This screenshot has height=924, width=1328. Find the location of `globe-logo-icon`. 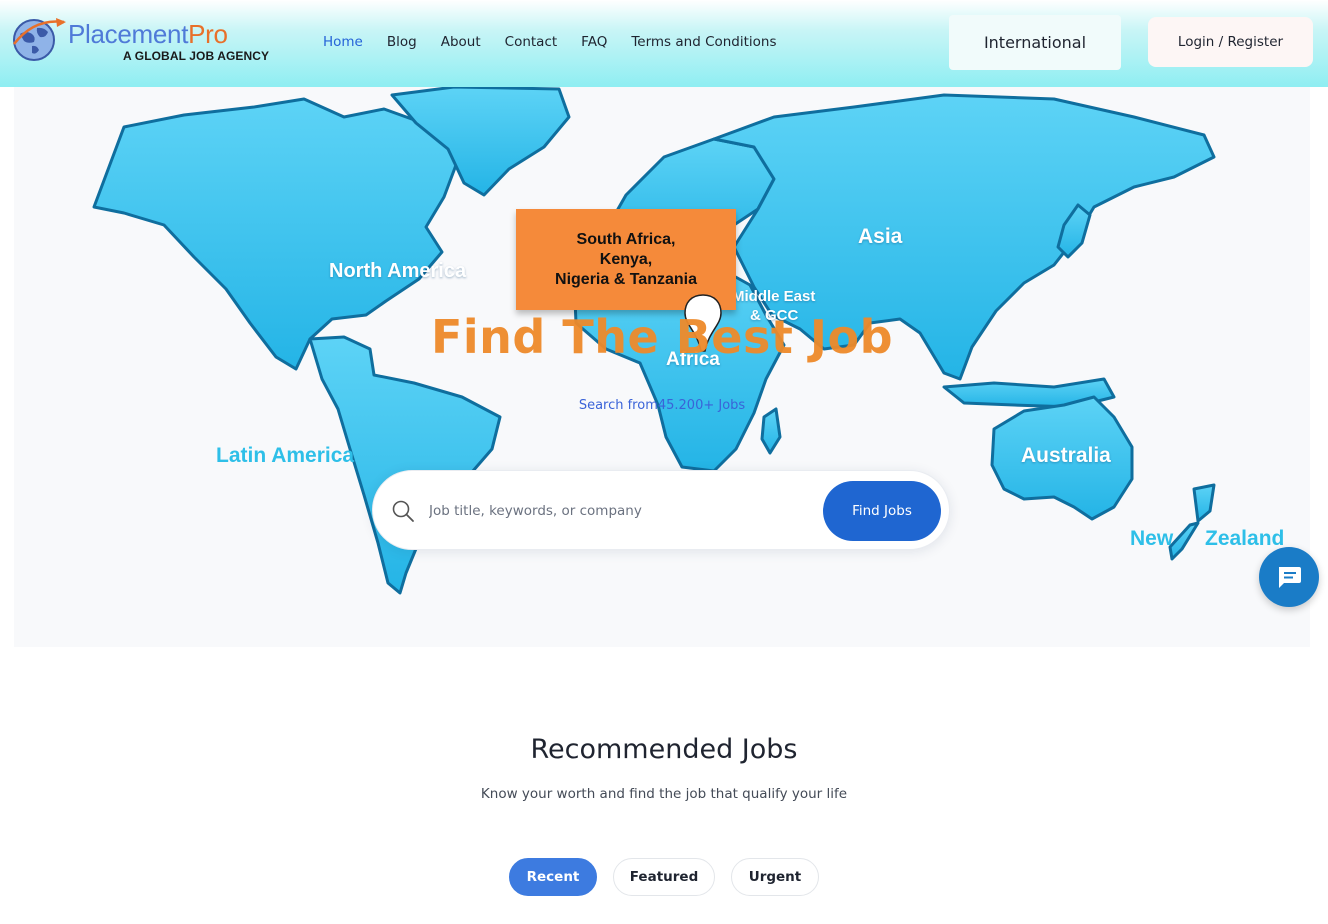

globe-logo-icon is located at coordinates (39, 39).